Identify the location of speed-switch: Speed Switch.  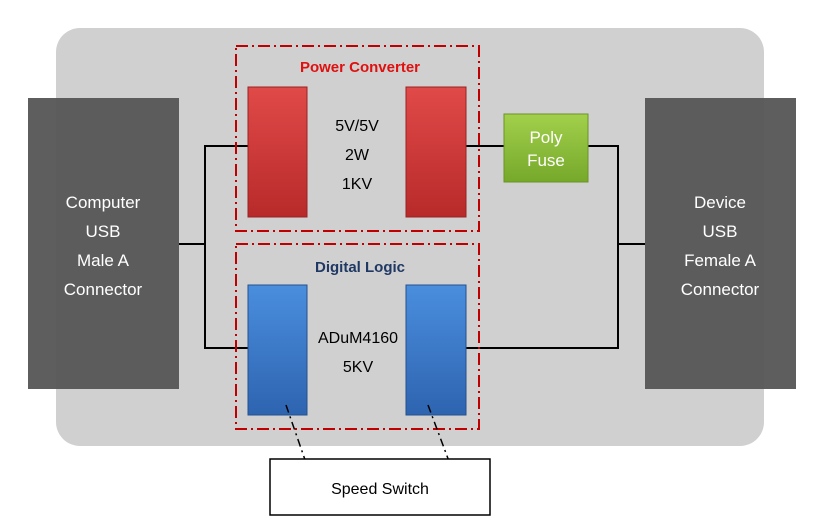
(380, 487).